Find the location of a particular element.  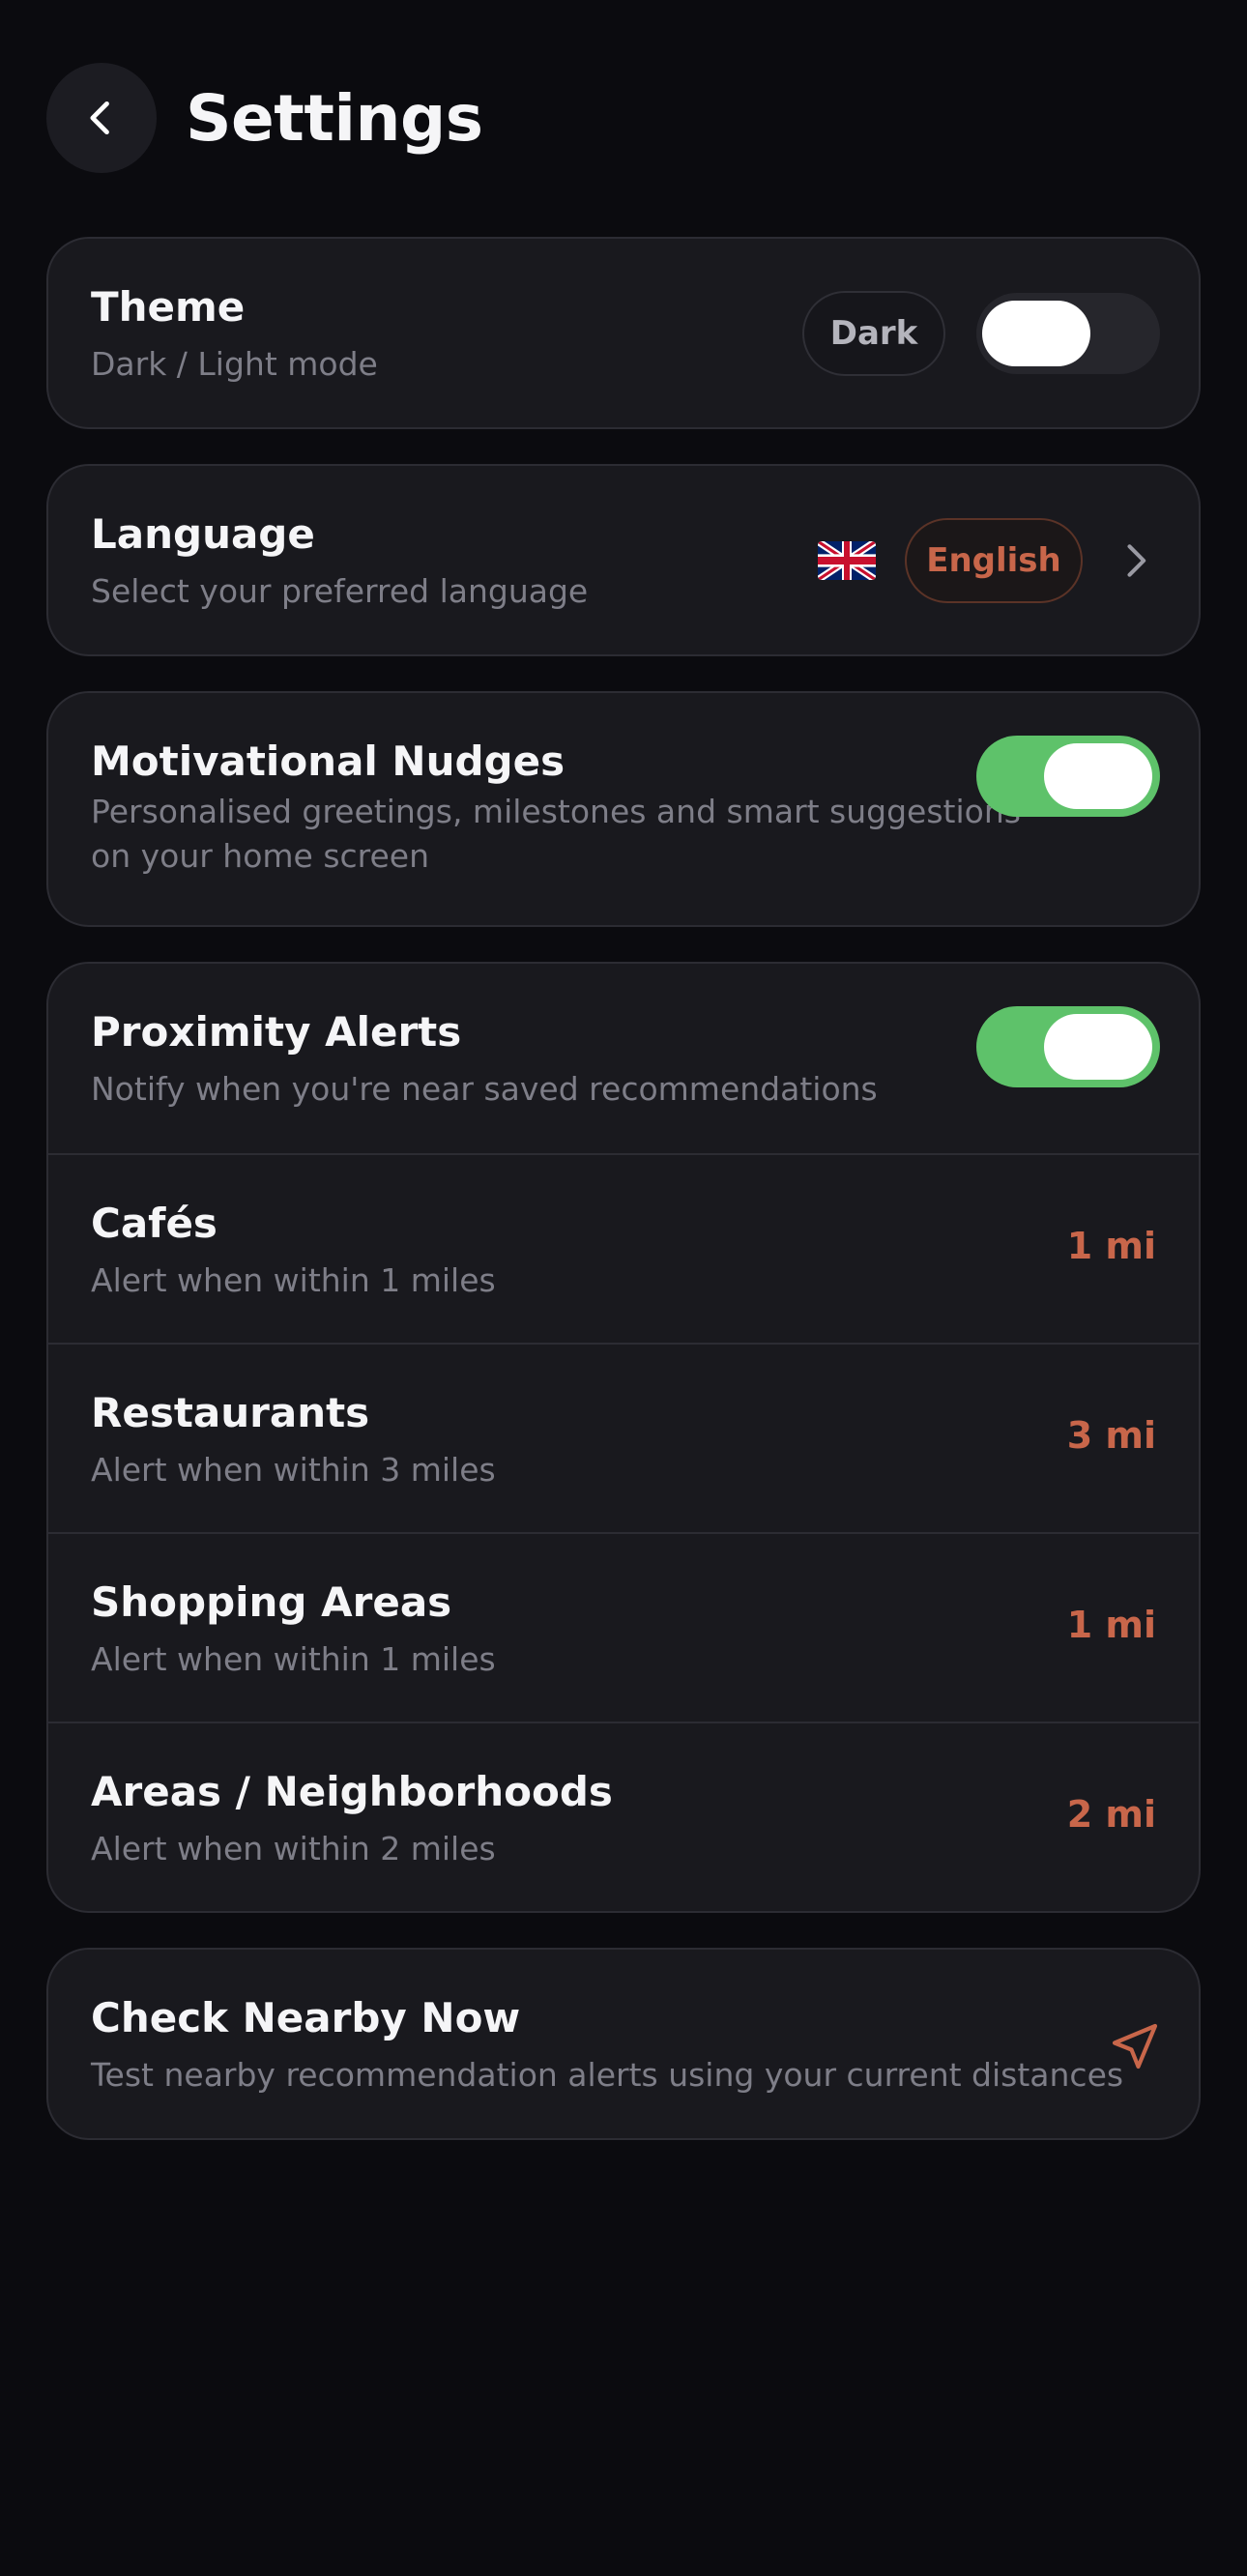

theme-title: Theme is located at coordinates (169, 307).